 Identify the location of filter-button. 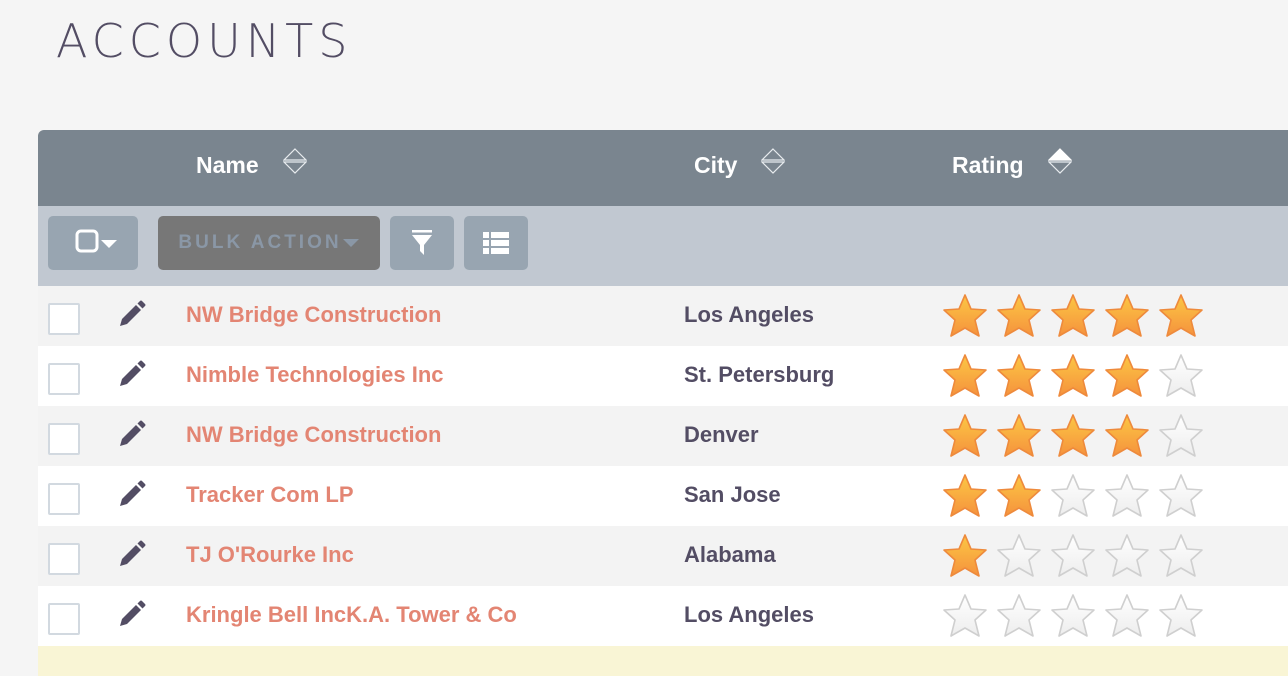
(422, 243).